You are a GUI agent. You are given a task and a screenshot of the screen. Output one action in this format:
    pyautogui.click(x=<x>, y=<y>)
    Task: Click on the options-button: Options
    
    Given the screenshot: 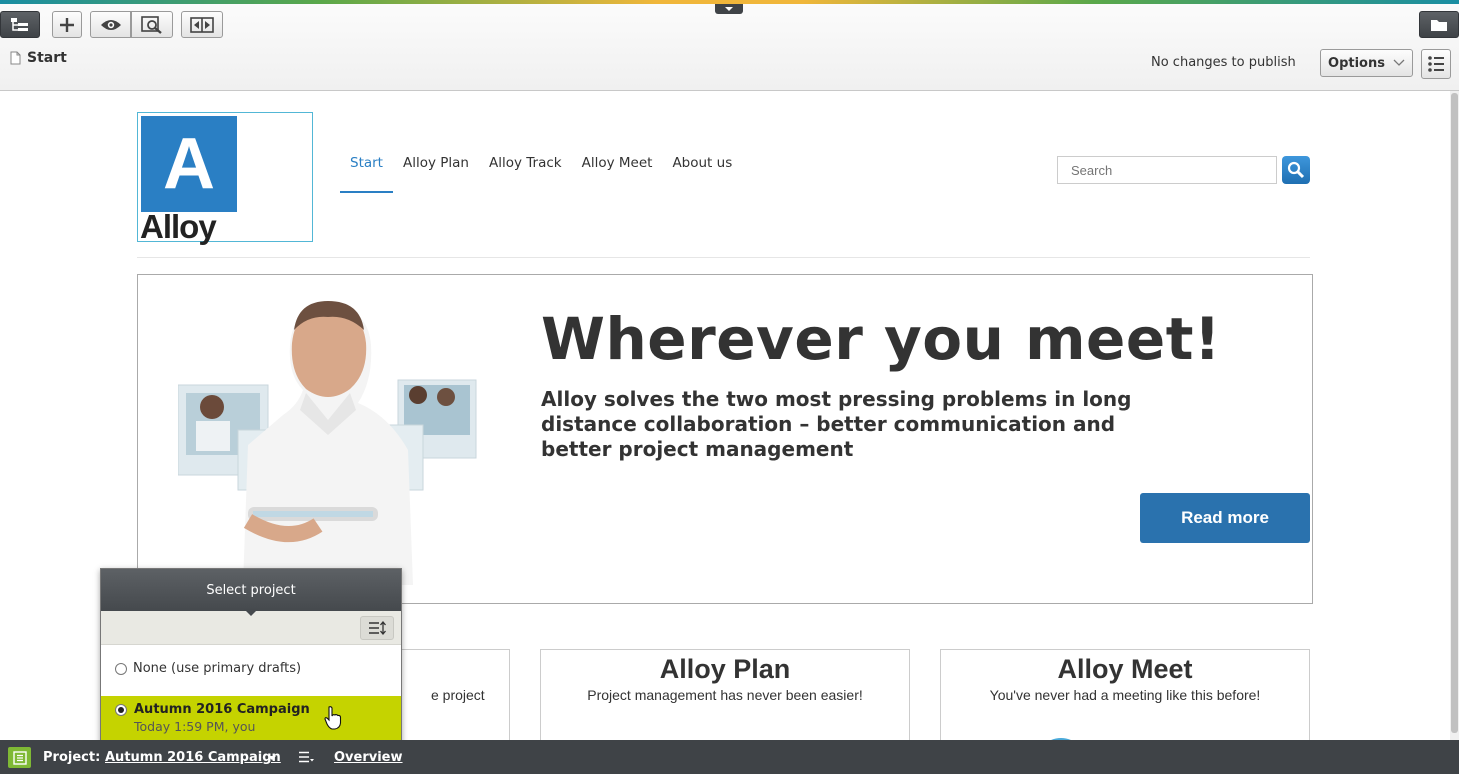 What is the action you would take?
    pyautogui.click(x=1366, y=63)
    